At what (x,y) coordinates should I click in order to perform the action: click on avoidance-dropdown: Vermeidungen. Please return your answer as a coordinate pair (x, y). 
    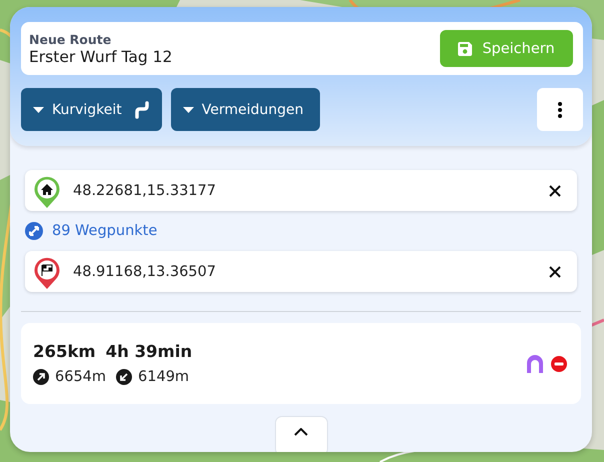
    Looking at the image, I should click on (245, 109).